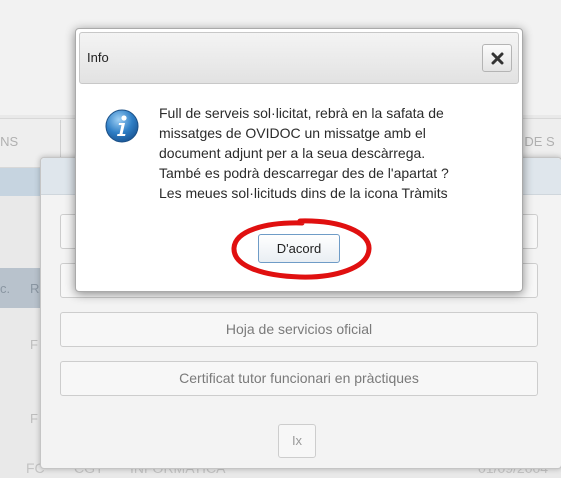 The image size is (561, 478). I want to click on info-dialog-title: Info, so click(98, 57).